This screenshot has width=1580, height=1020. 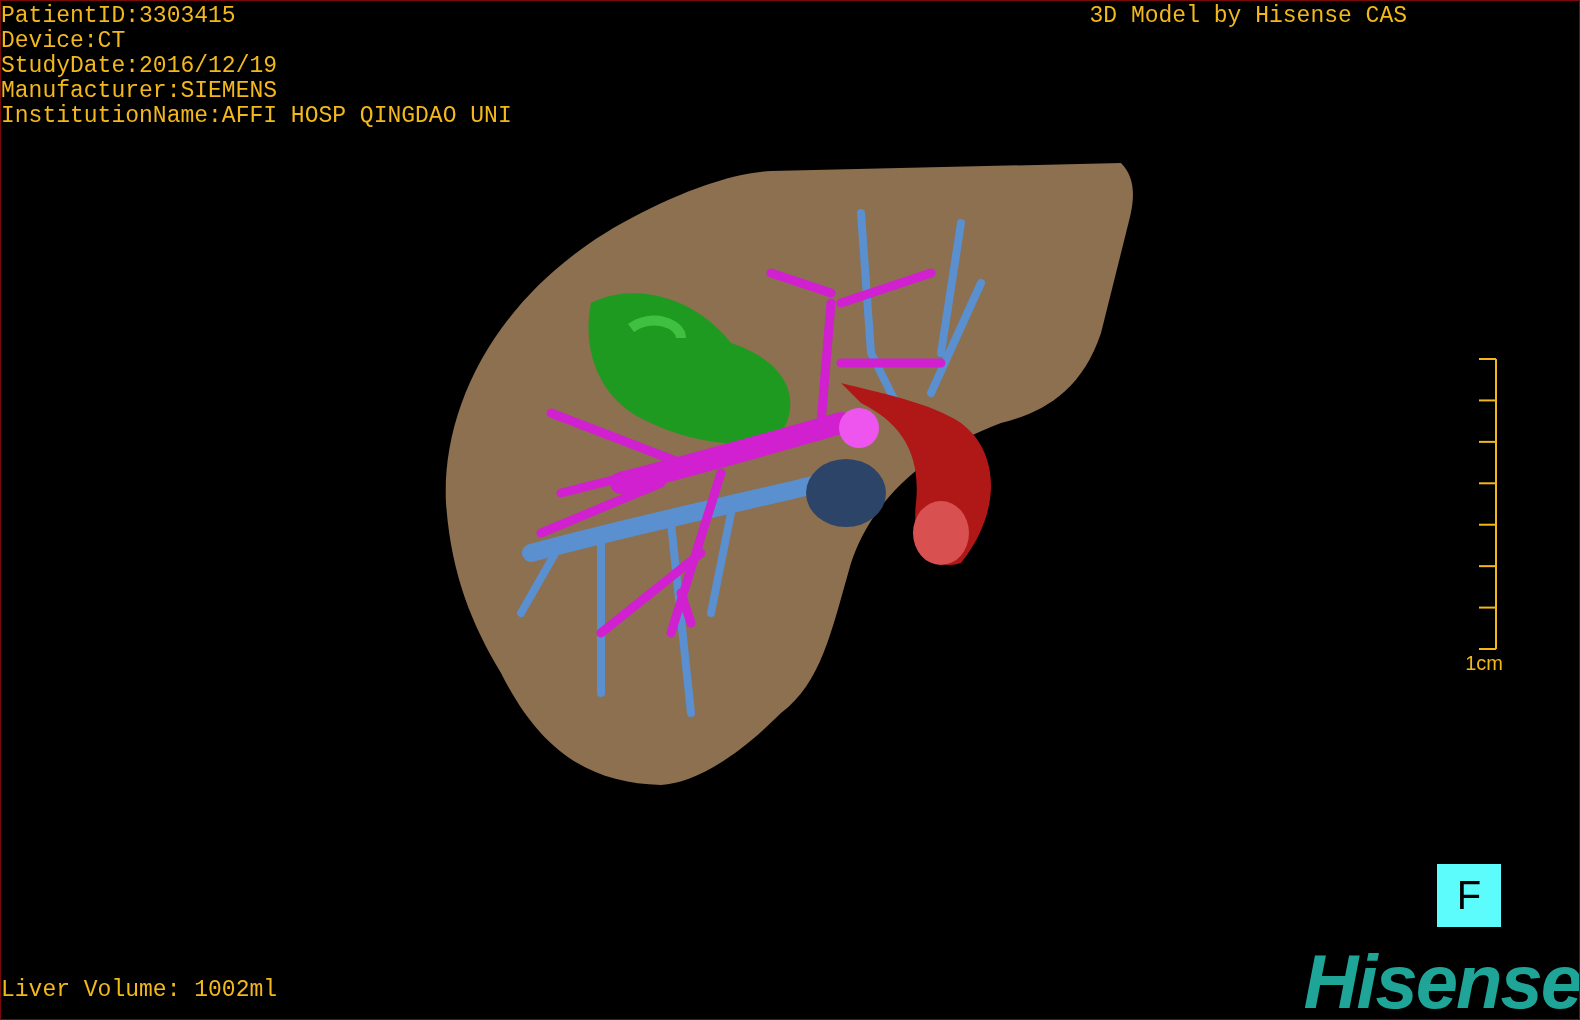 I want to click on patient-info-text: InstitutionName:AFFI HOSP QINGDAO UNI, so click(x=256, y=116).